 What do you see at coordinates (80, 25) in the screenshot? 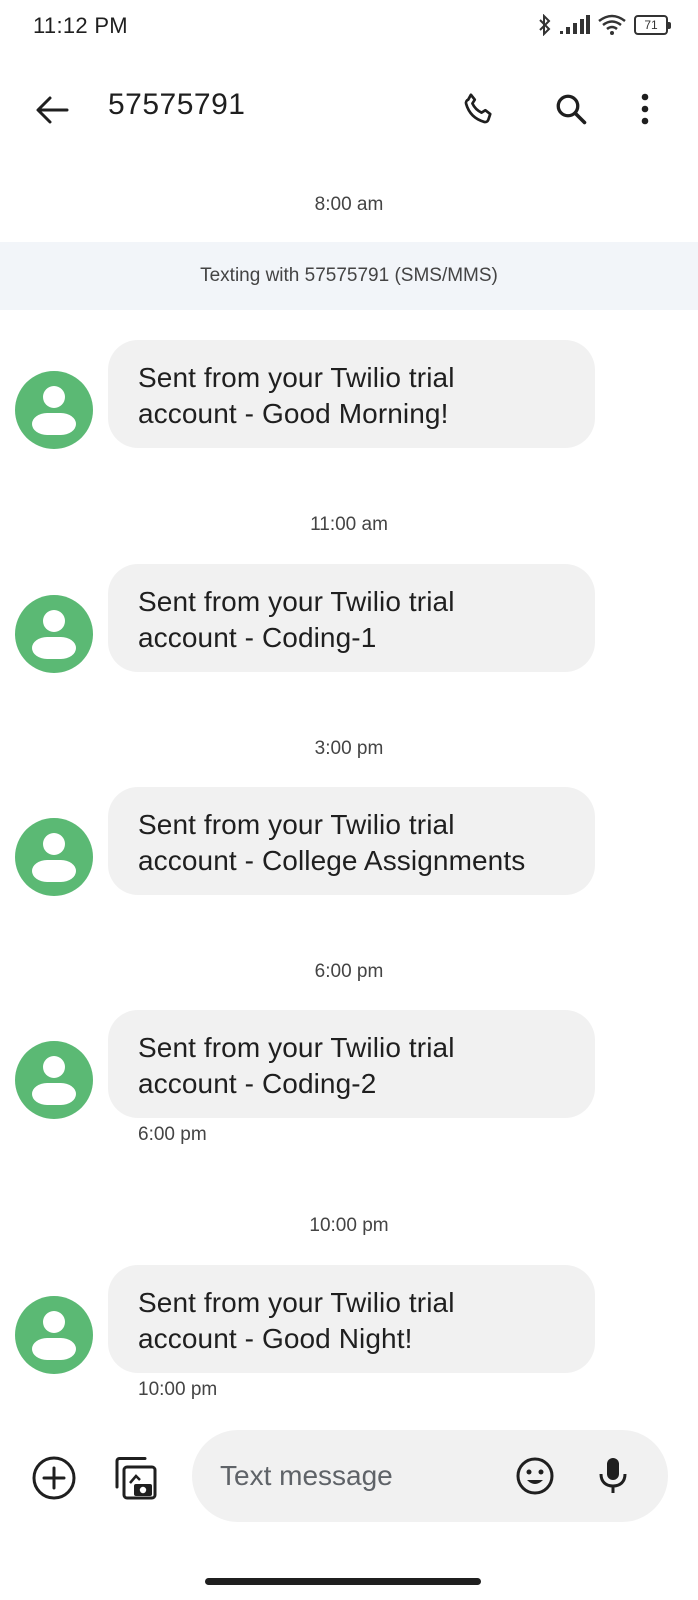
I see `status-time: 11:12 PM` at bounding box center [80, 25].